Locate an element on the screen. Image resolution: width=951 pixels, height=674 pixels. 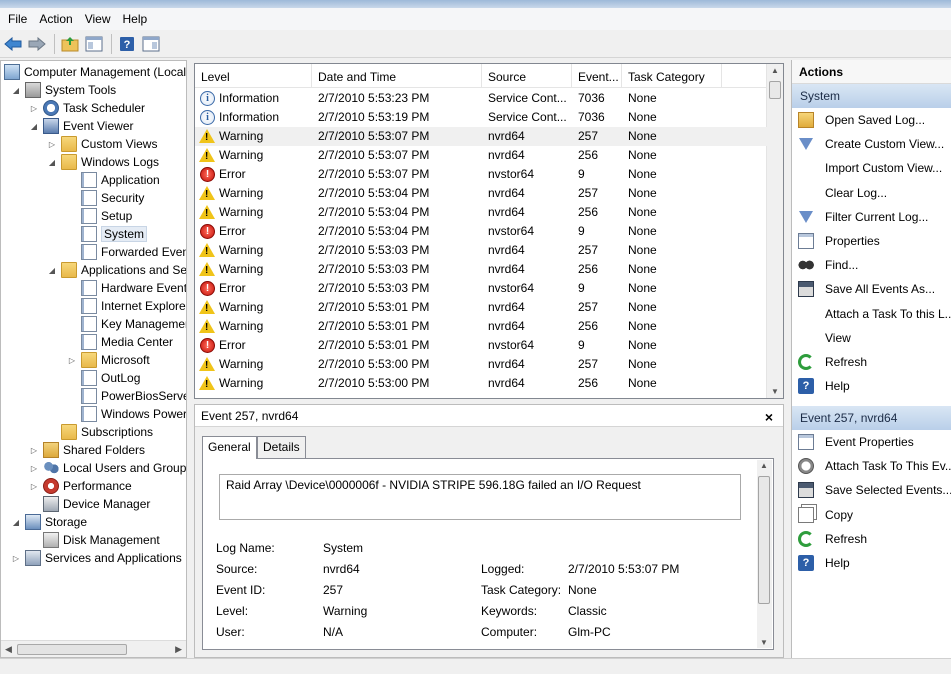
tree-item: Windows Power is located at coordinates (126, 414).